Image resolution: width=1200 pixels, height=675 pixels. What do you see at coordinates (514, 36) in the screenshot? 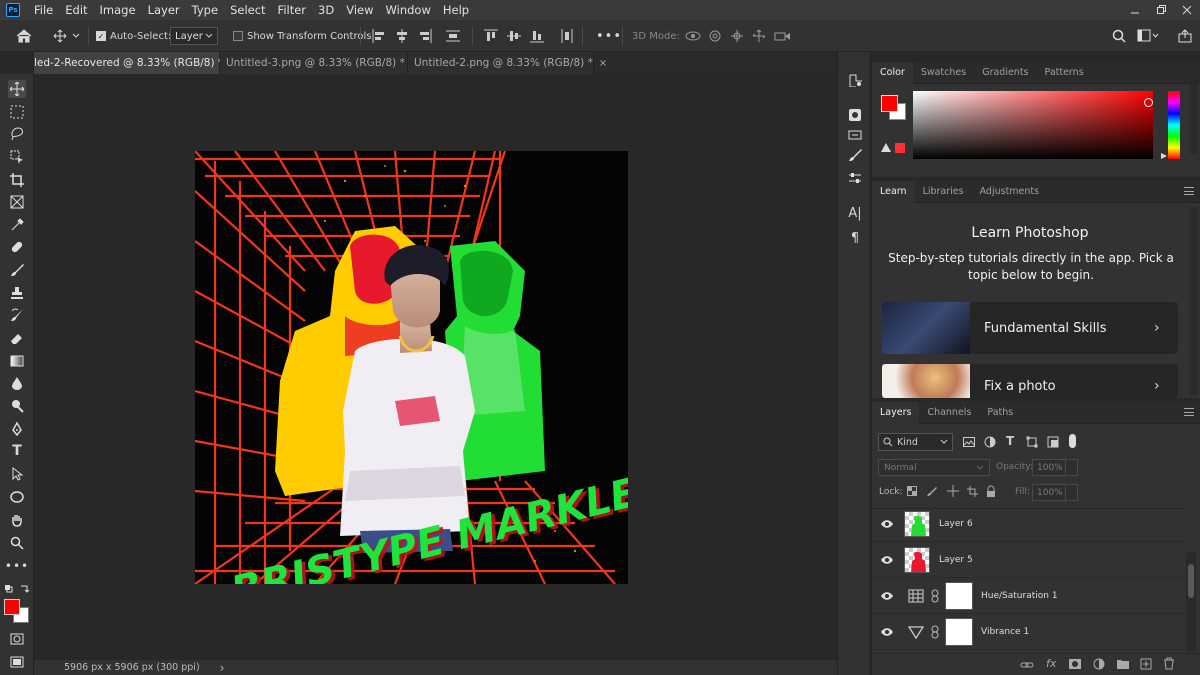
I see `align-vertical-center-icon` at bounding box center [514, 36].